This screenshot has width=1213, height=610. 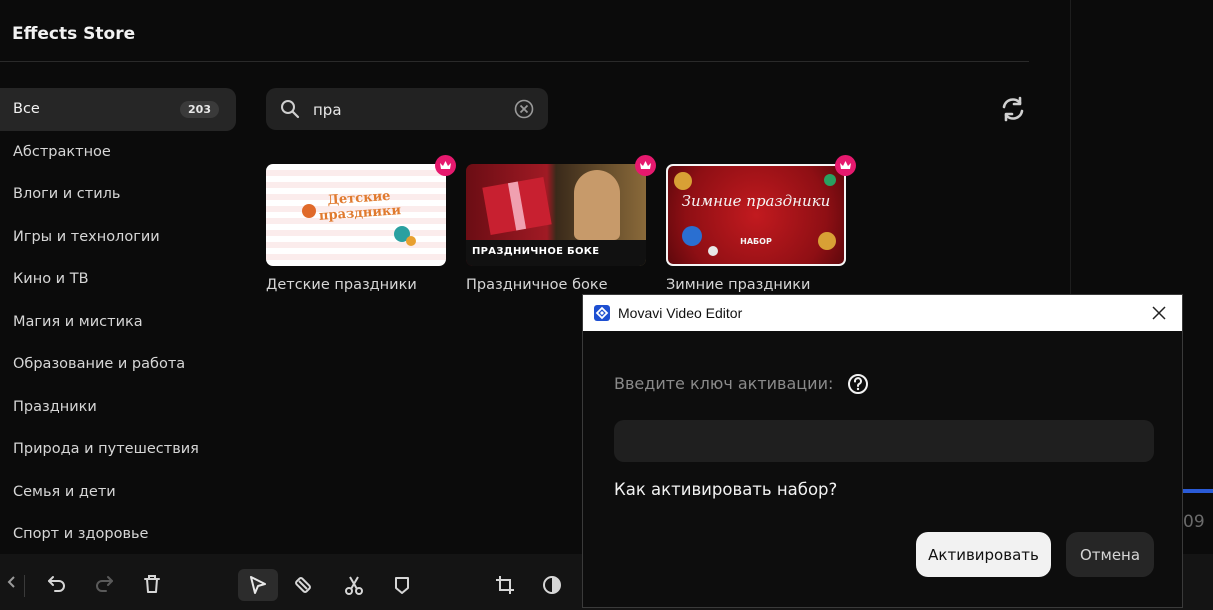 I want to click on category-item-sport: Спорт и здоровье, so click(x=118, y=534).